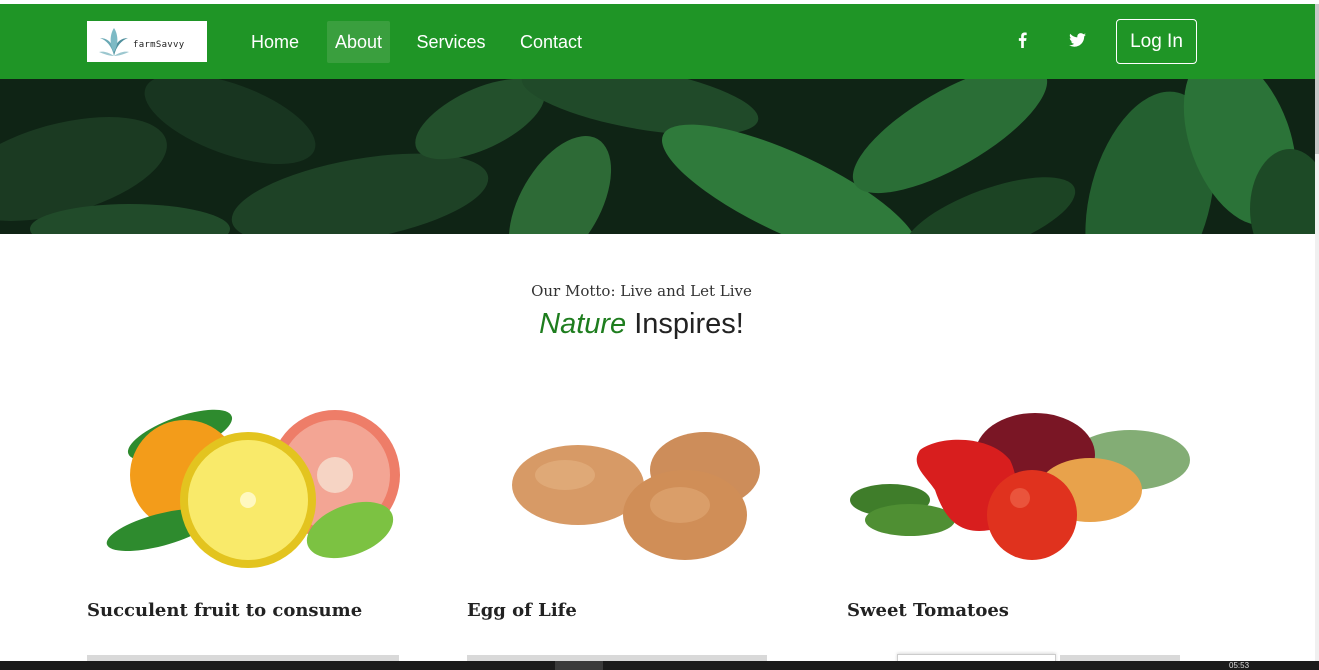  Describe the element at coordinates (1022, 40) in the screenshot. I see `facebook-icon` at that location.